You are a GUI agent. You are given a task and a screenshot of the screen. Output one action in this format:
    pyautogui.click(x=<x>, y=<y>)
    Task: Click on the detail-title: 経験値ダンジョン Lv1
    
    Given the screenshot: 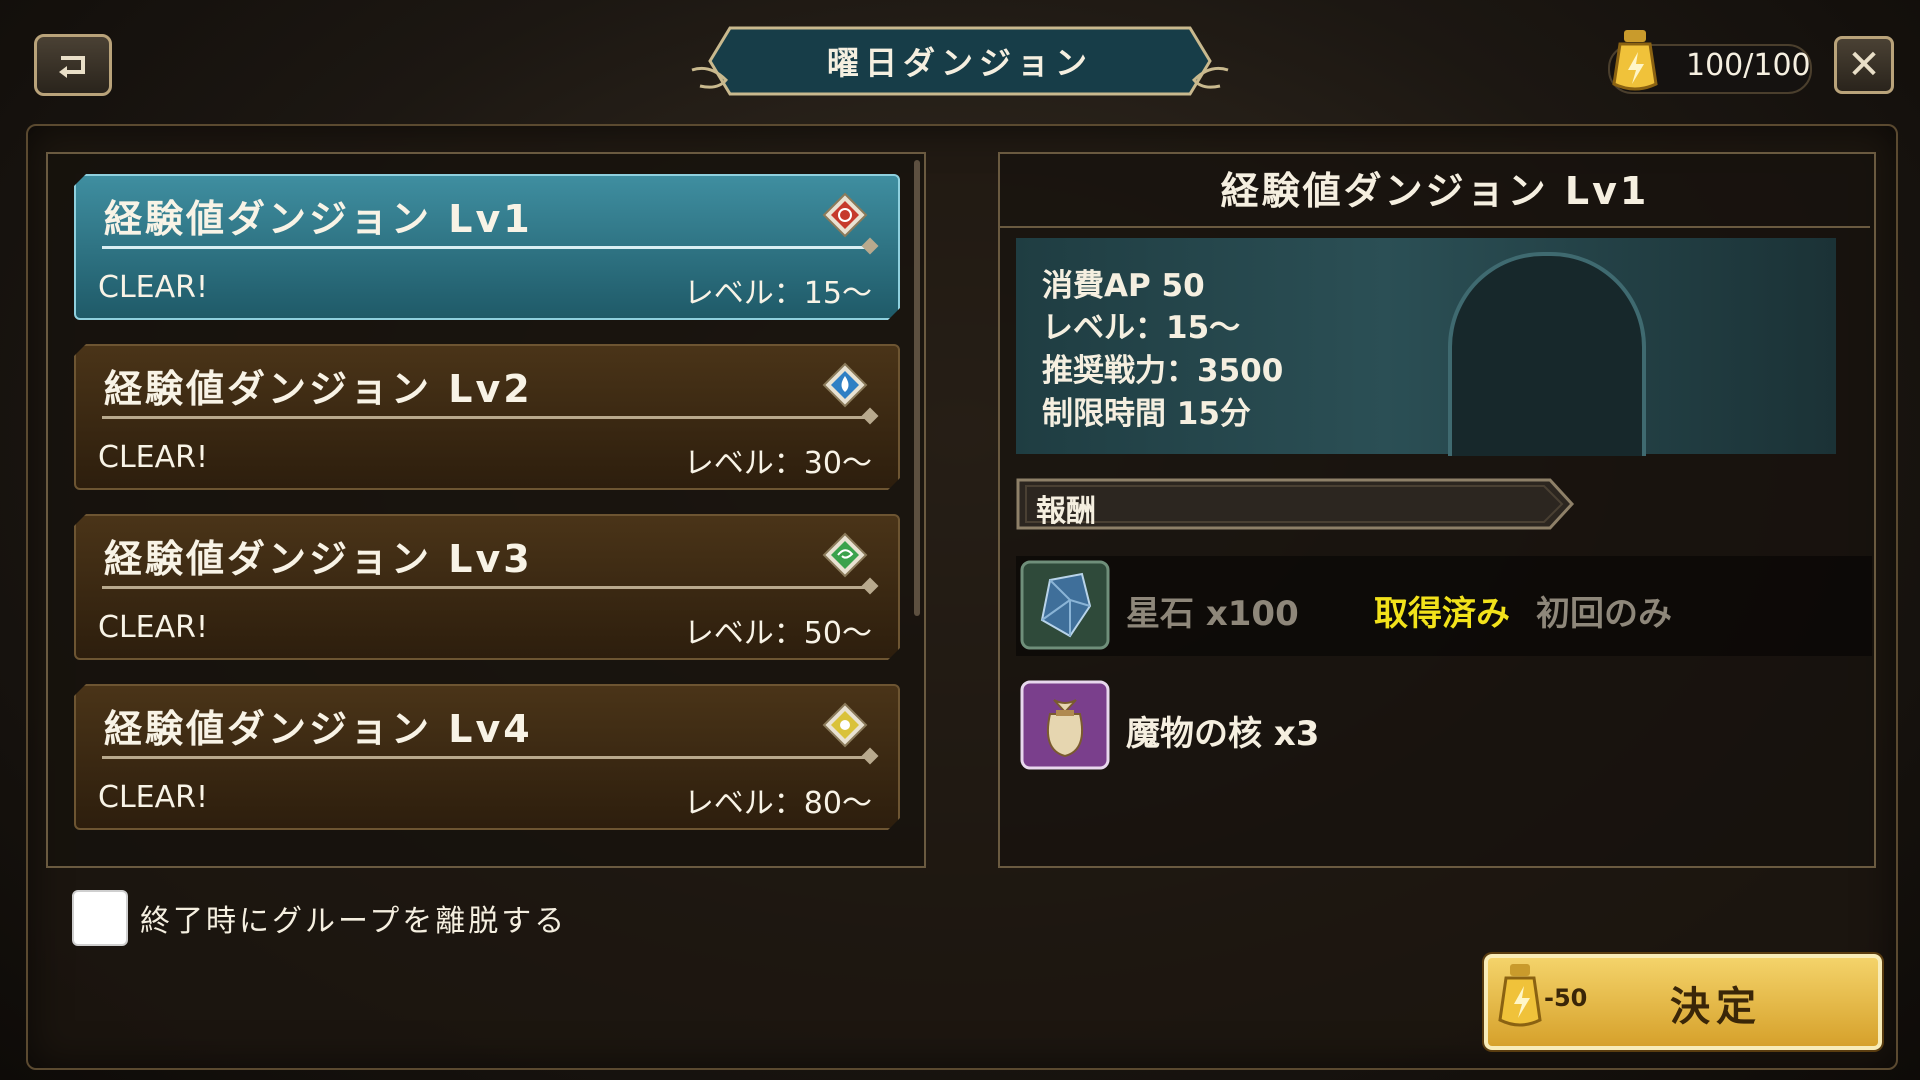 What is the action you would take?
    pyautogui.click(x=1435, y=191)
    